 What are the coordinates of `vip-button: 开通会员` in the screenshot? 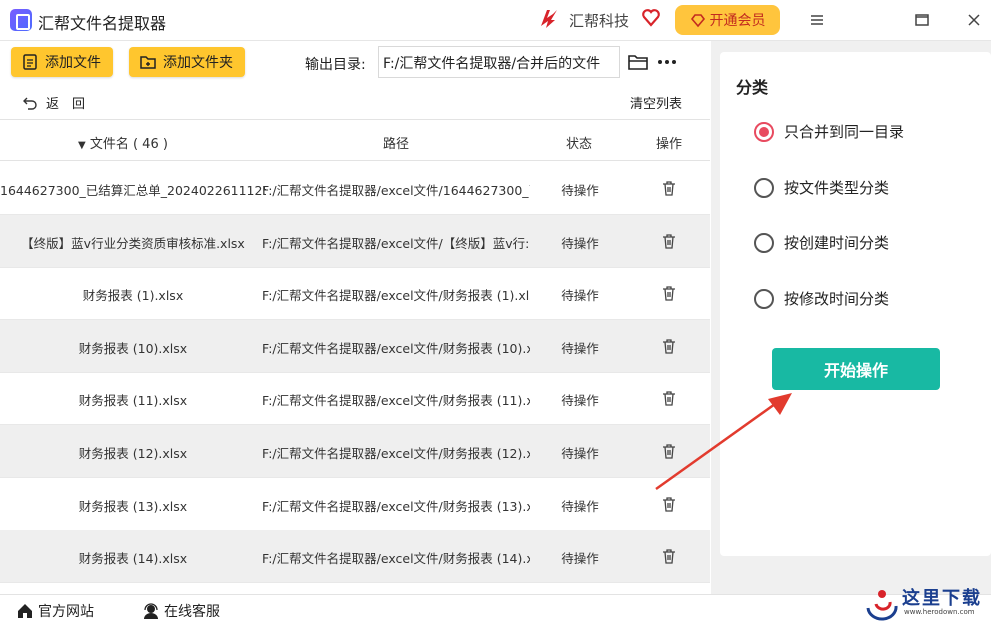 It's located at (727, 20).